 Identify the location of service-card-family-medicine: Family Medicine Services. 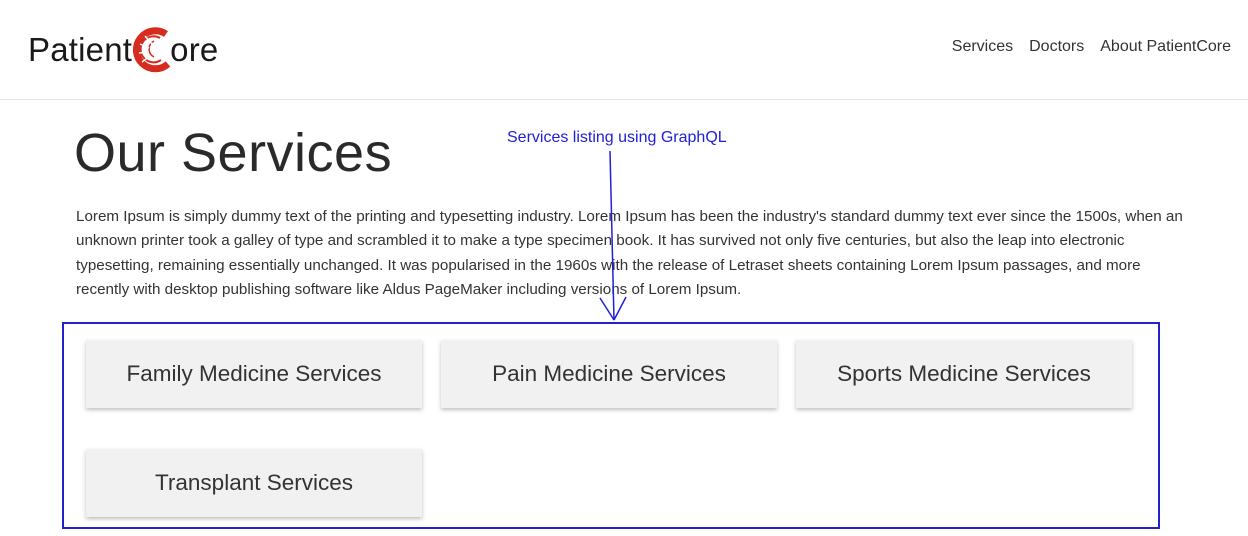
(254, 374).